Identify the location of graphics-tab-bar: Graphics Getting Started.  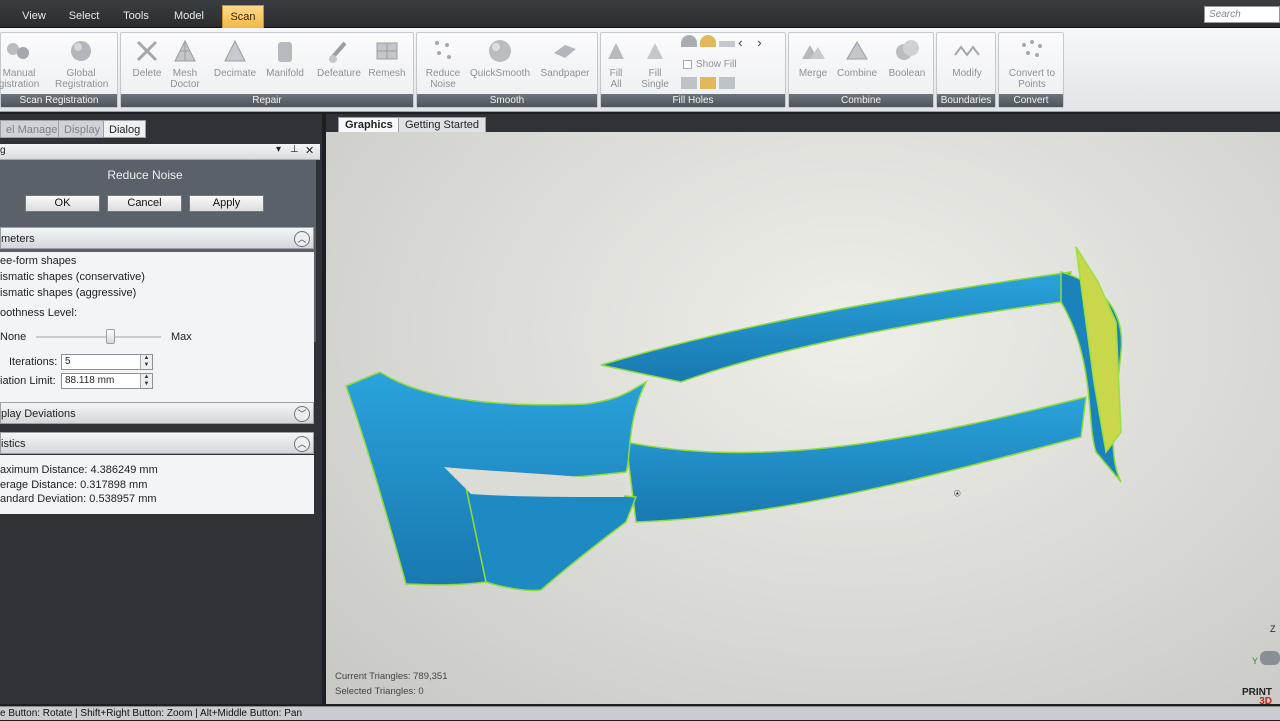
(803, 123).